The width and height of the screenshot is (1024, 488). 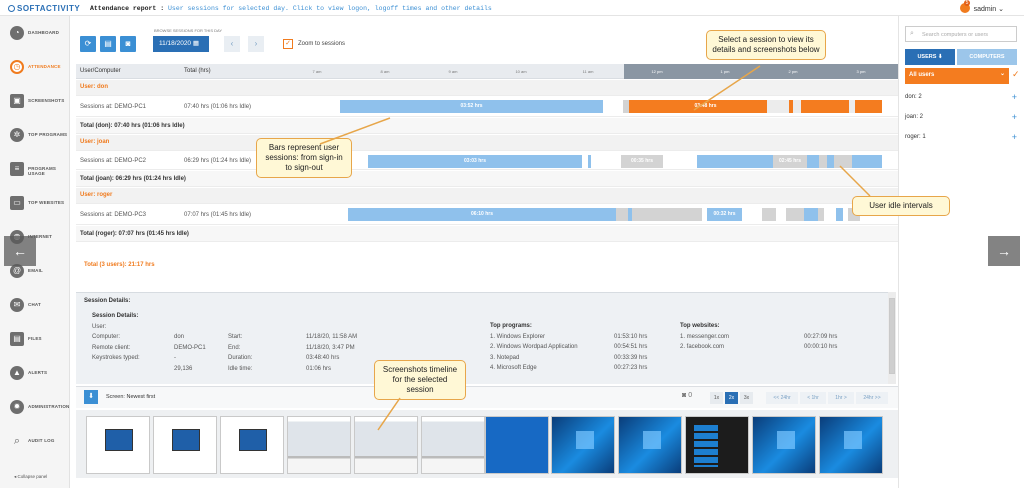 I want to click on file-icon: ▤, so click(x=17, y=339).